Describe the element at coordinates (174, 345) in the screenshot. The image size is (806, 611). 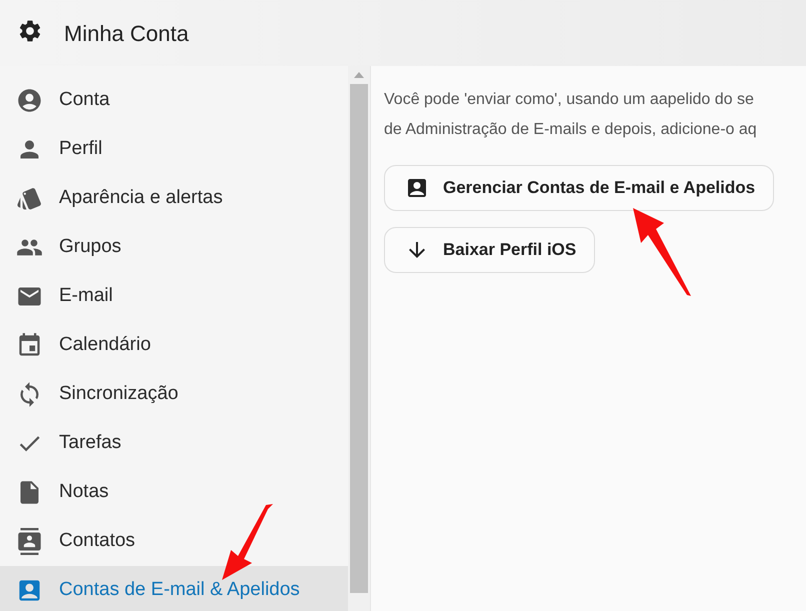
I see `sidebar-item: Calendário` at that location.